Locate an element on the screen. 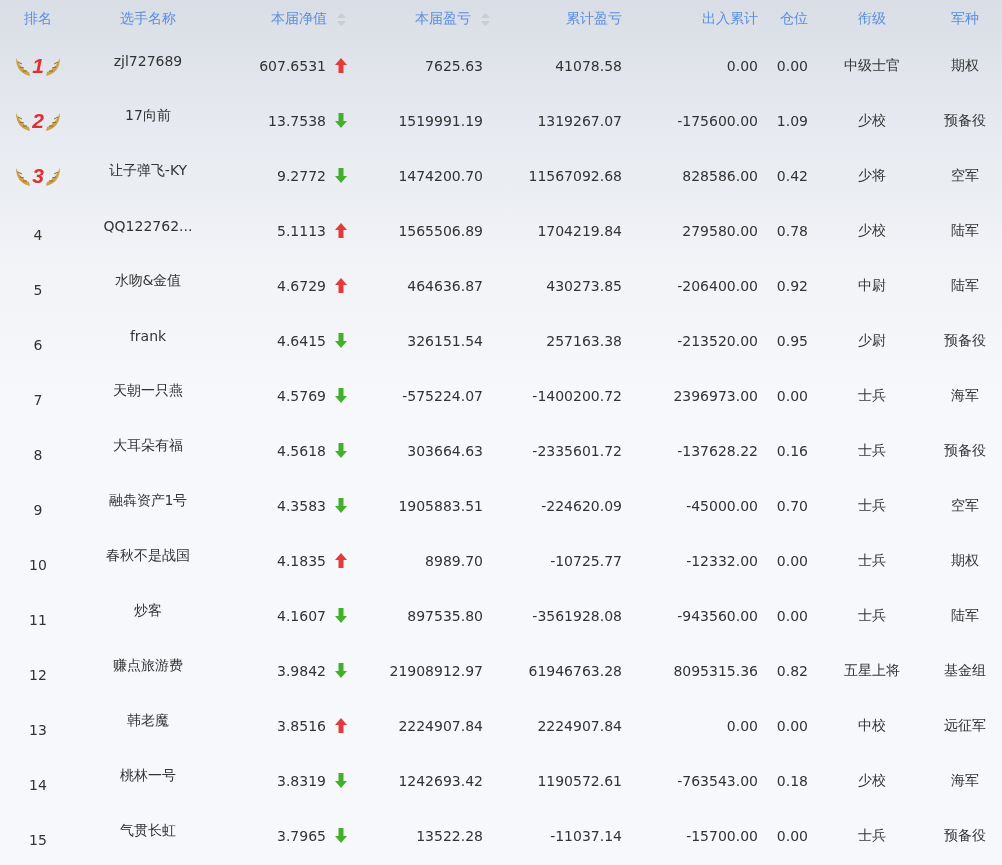  position-ratio: 0.16 is located at coordinates (792, 450).